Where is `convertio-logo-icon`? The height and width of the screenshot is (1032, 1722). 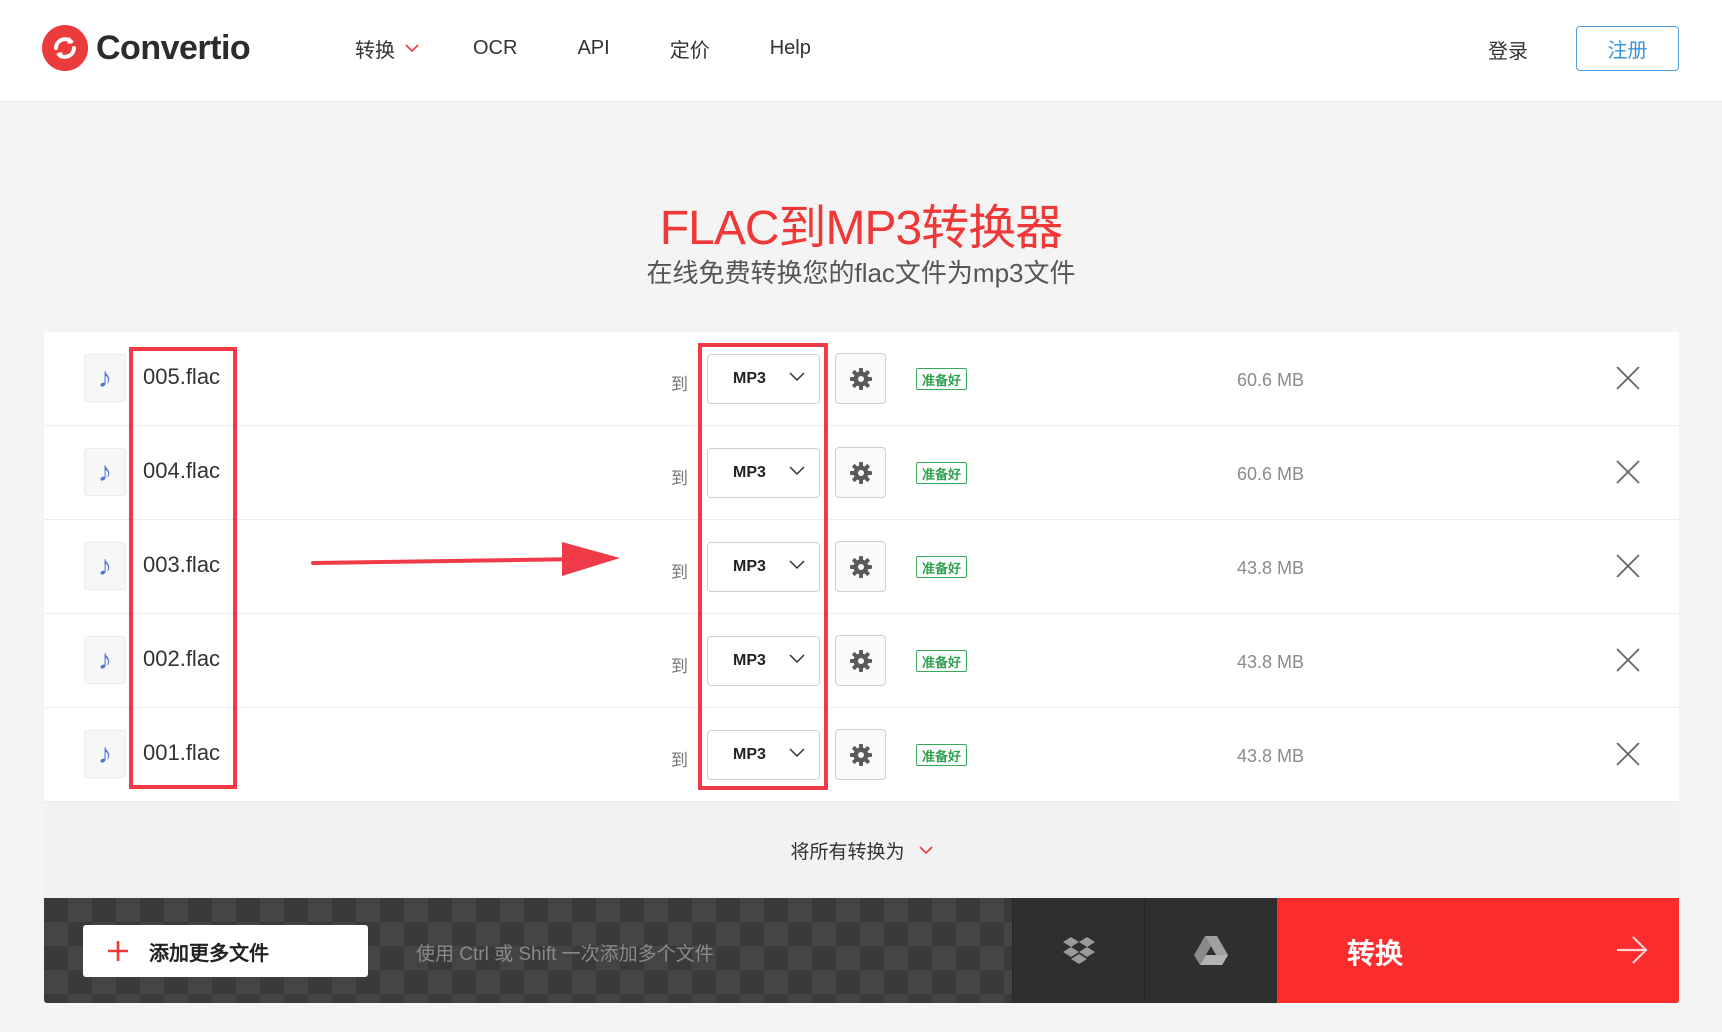 convertio-logo-icon is located at coordinates (65, 48).